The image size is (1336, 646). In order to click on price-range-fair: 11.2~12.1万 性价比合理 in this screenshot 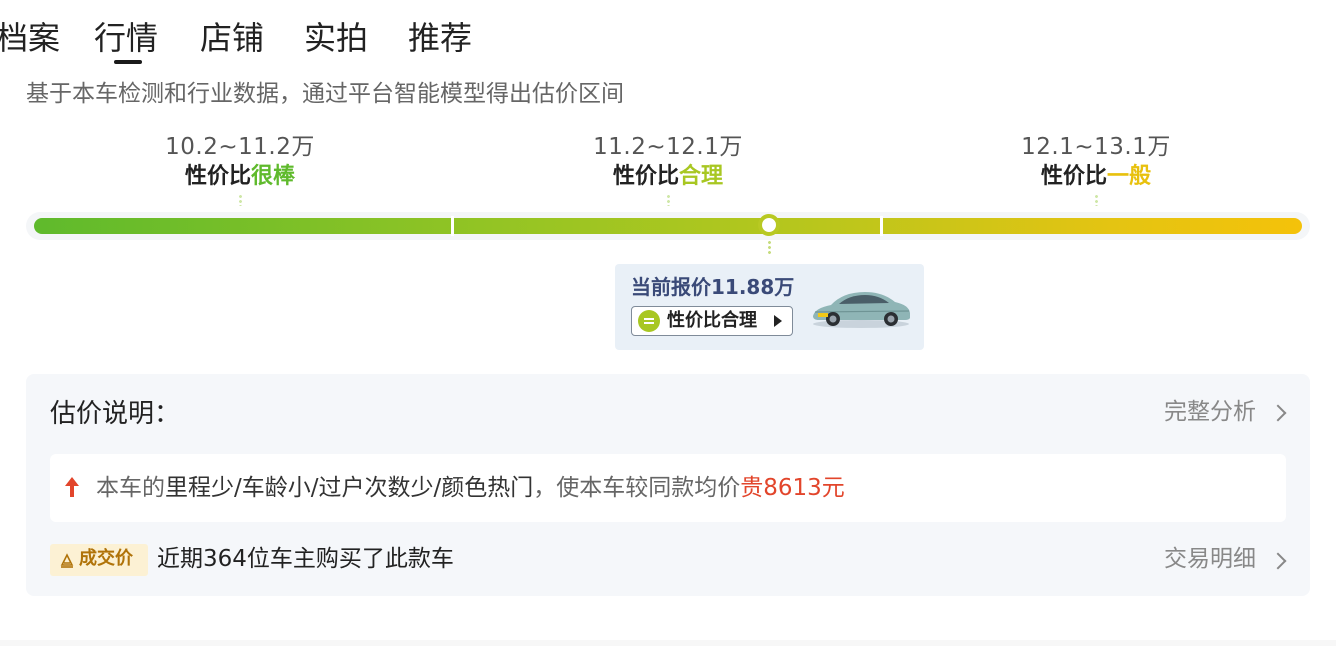, I will do `click(668, 169)`.